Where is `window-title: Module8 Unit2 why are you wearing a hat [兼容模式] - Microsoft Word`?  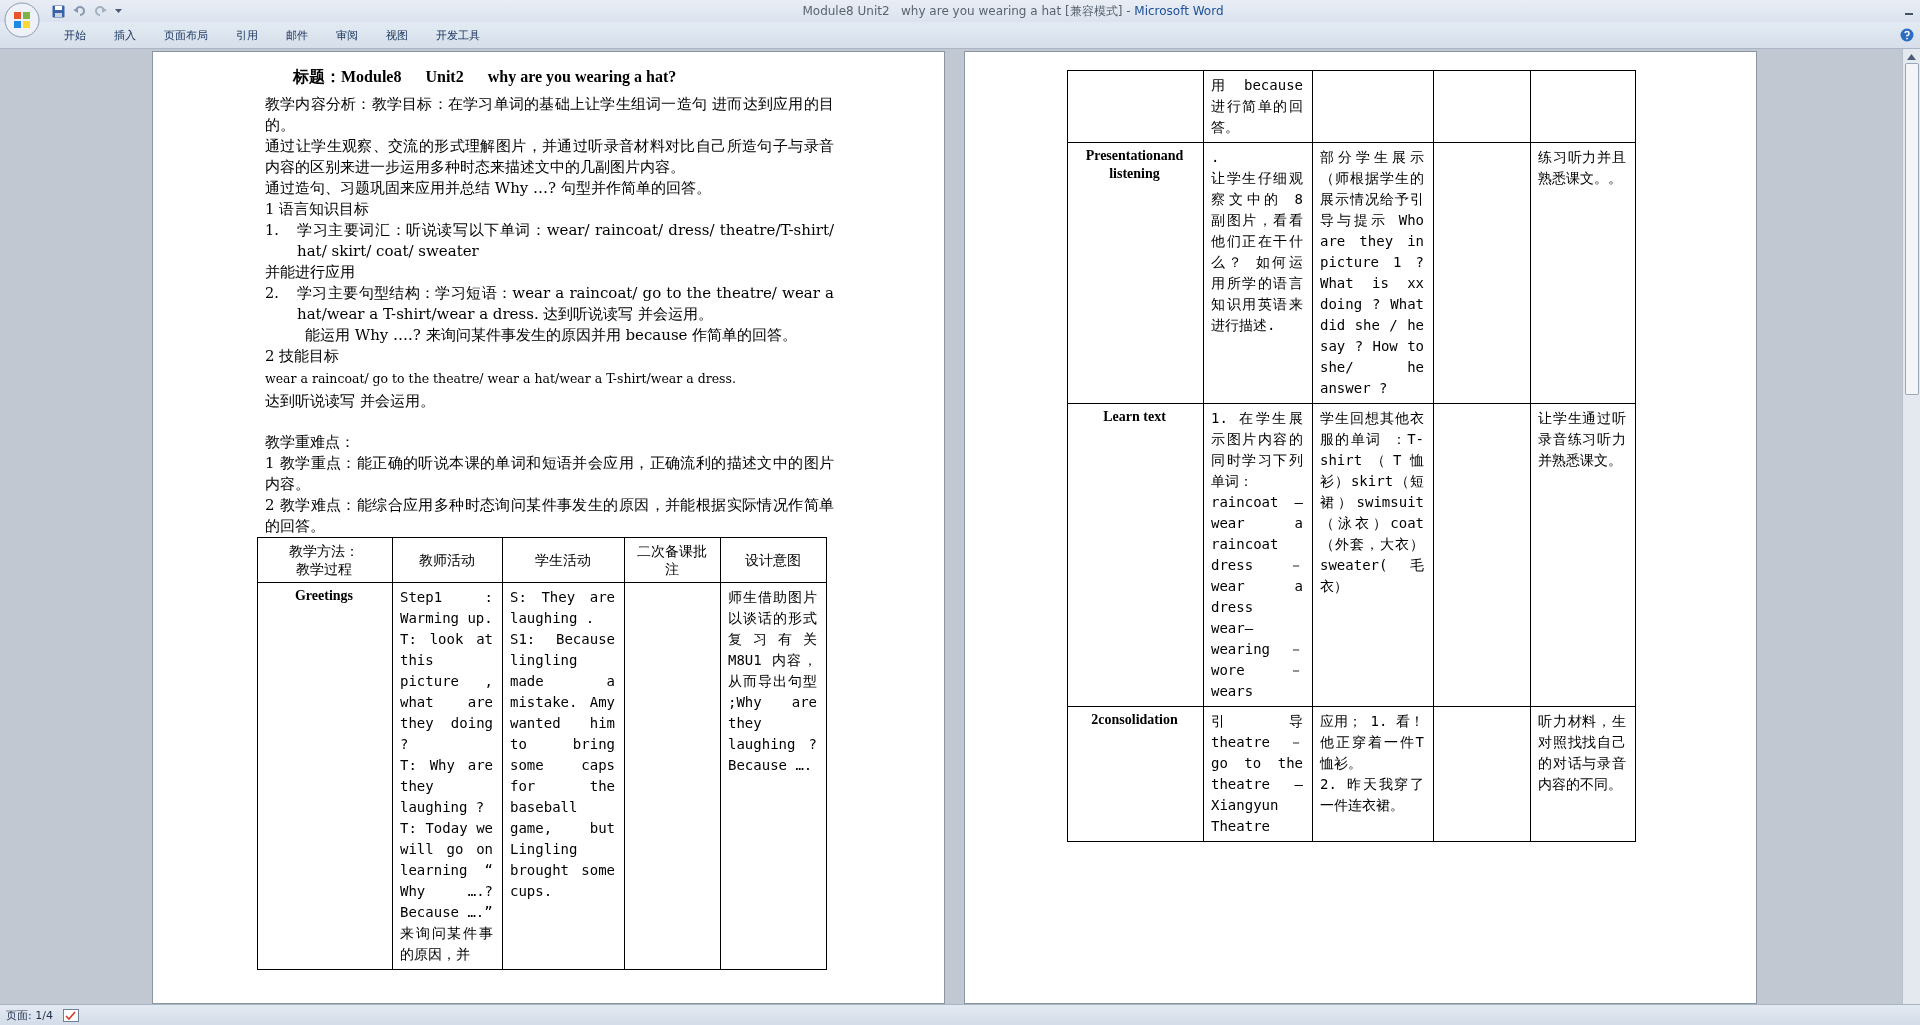 window-title: Module8 Unit2 why are you wearing a hat [兼容模式] - Microsoft Word is located at coordinates (1013, 11).